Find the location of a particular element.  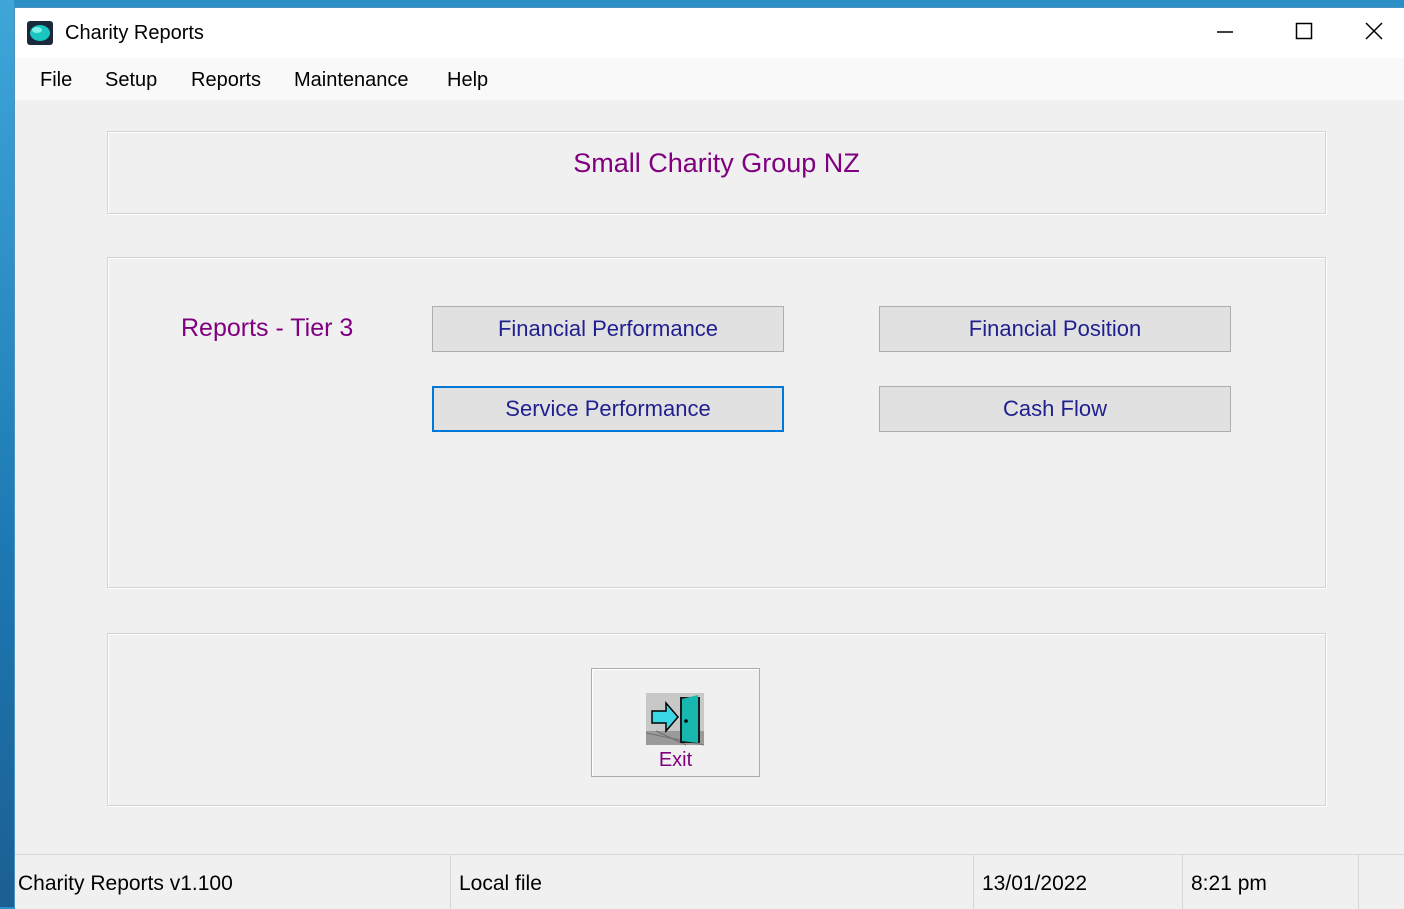

close-icon is located at coordinates (1374, 31).